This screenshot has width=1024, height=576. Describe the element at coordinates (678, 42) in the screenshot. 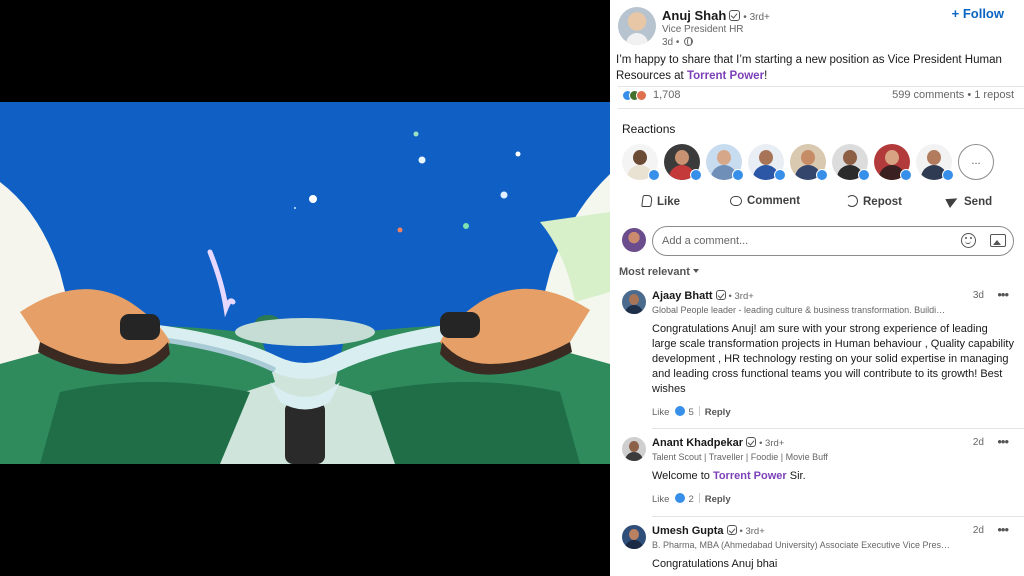

I see `post-time: 3d •` at that location.